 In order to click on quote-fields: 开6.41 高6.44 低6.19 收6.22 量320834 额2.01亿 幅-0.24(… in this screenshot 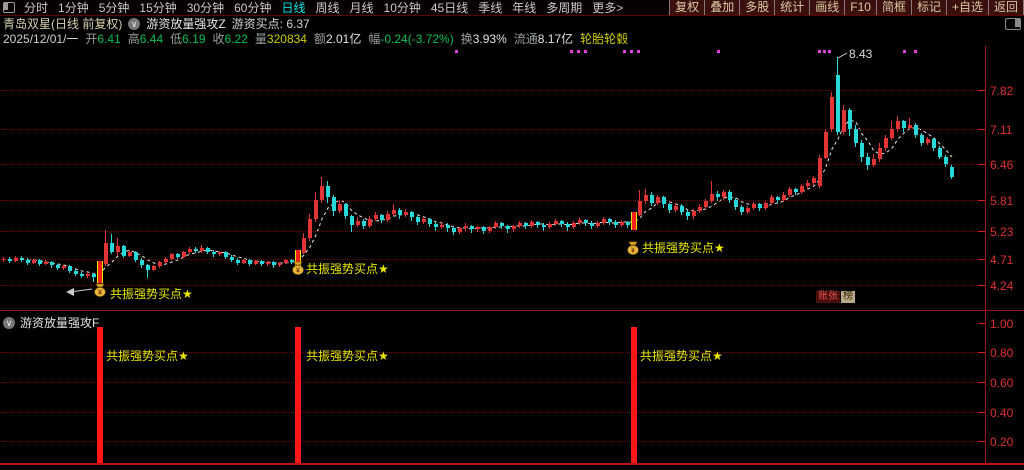, I will do `click(329, 38)`.